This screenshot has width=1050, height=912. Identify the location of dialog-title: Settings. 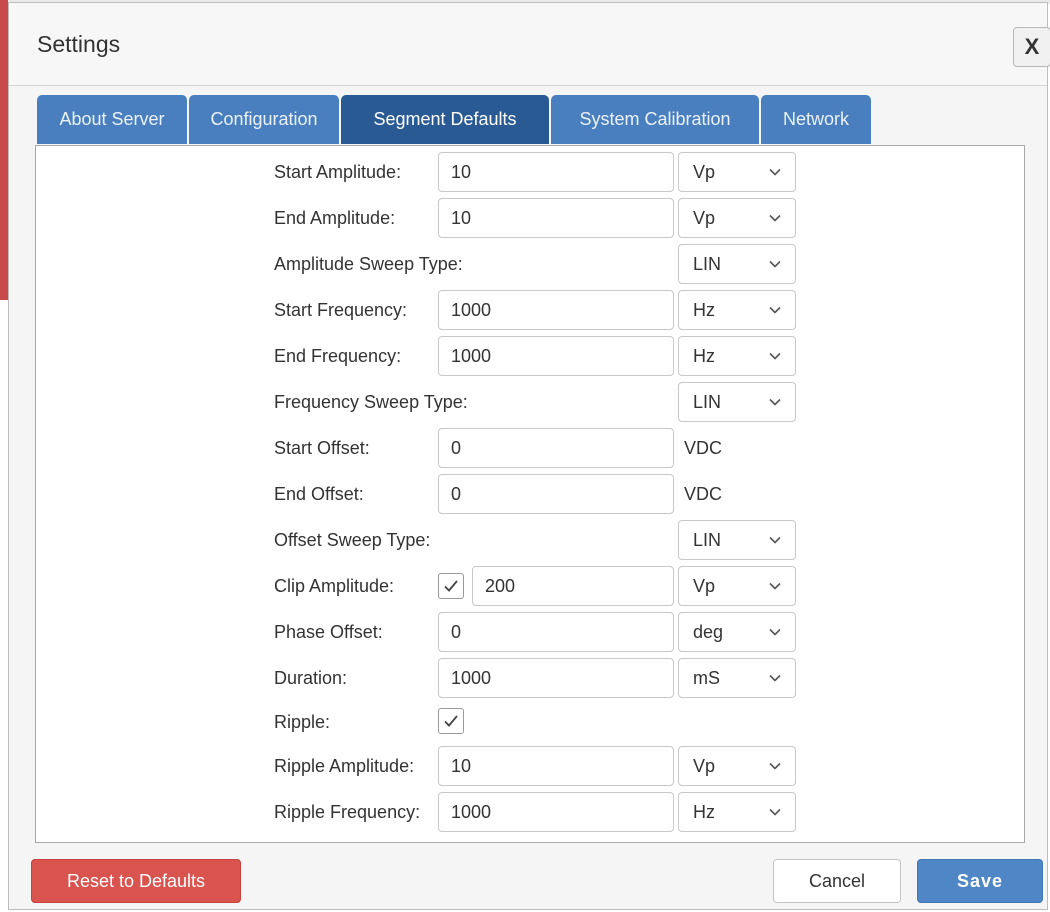
(79, 44).